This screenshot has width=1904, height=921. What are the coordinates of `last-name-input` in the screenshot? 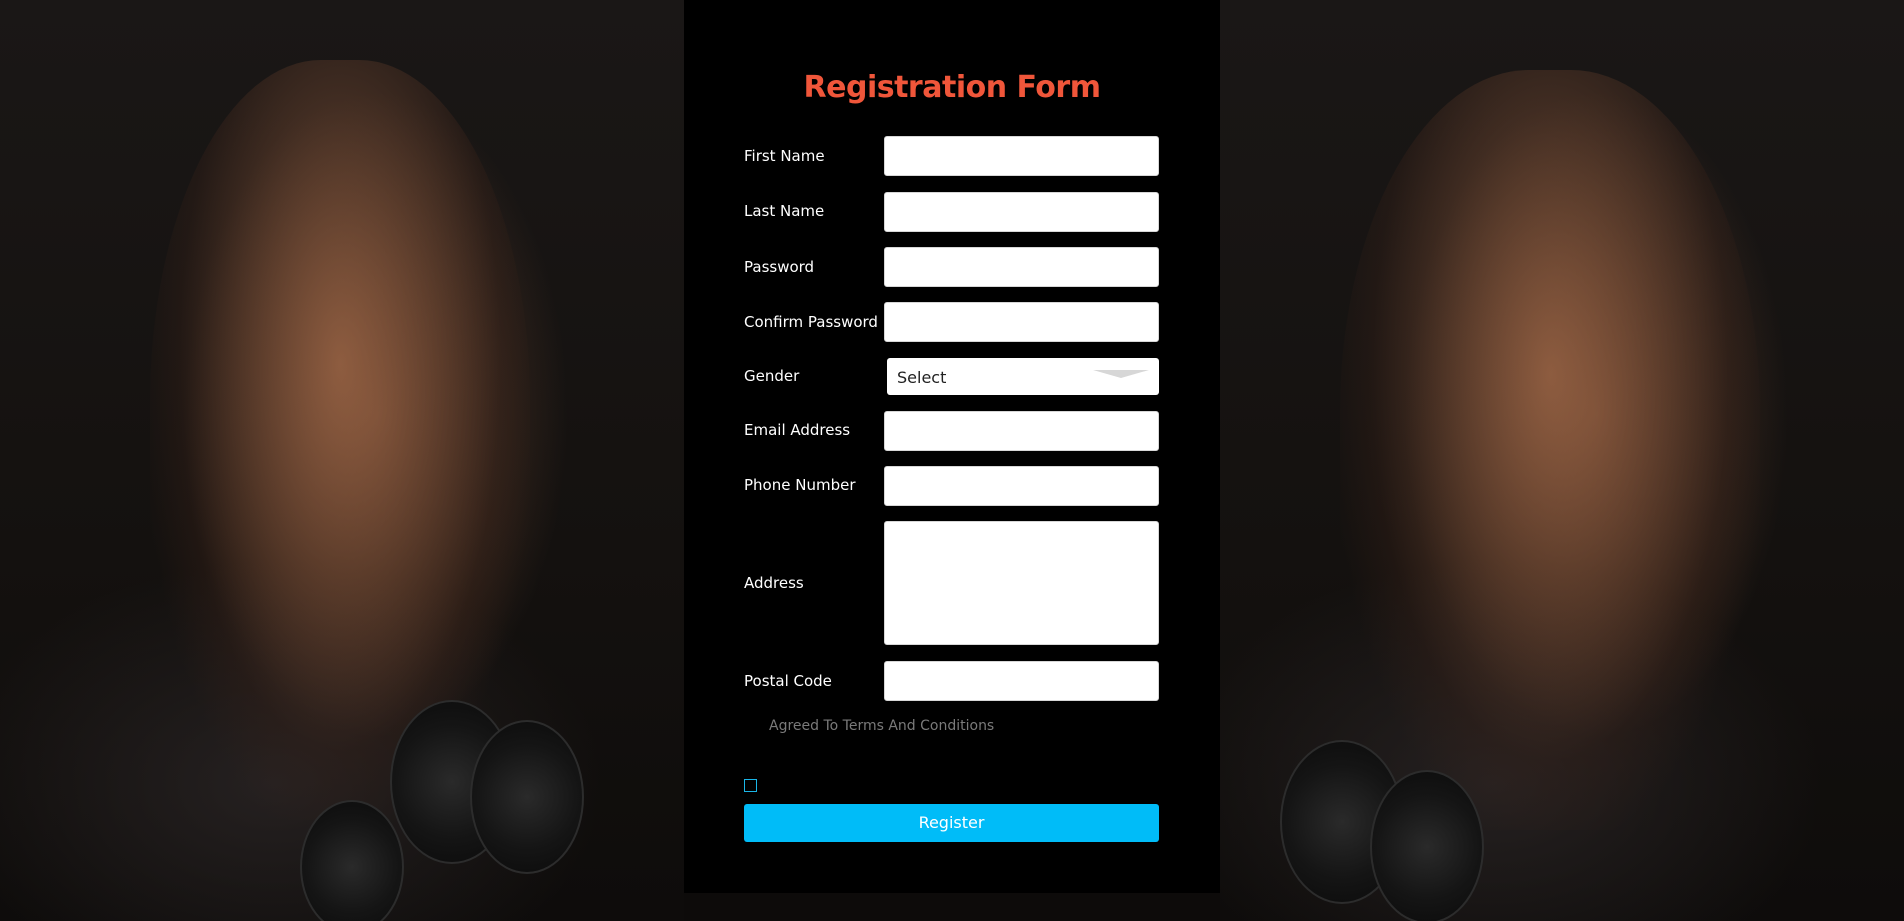 It's located at (1021, 212).